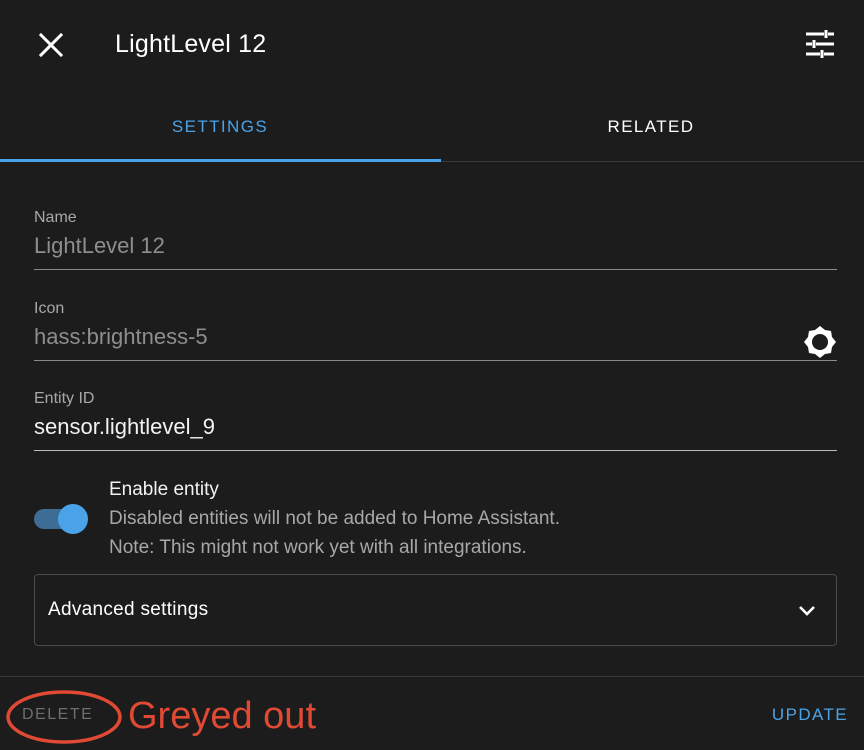  What do you see at coordinates (164, 489) in the screenshot?
I see `enable-entity-title: Enable entity` at bounding box center [164, 489].